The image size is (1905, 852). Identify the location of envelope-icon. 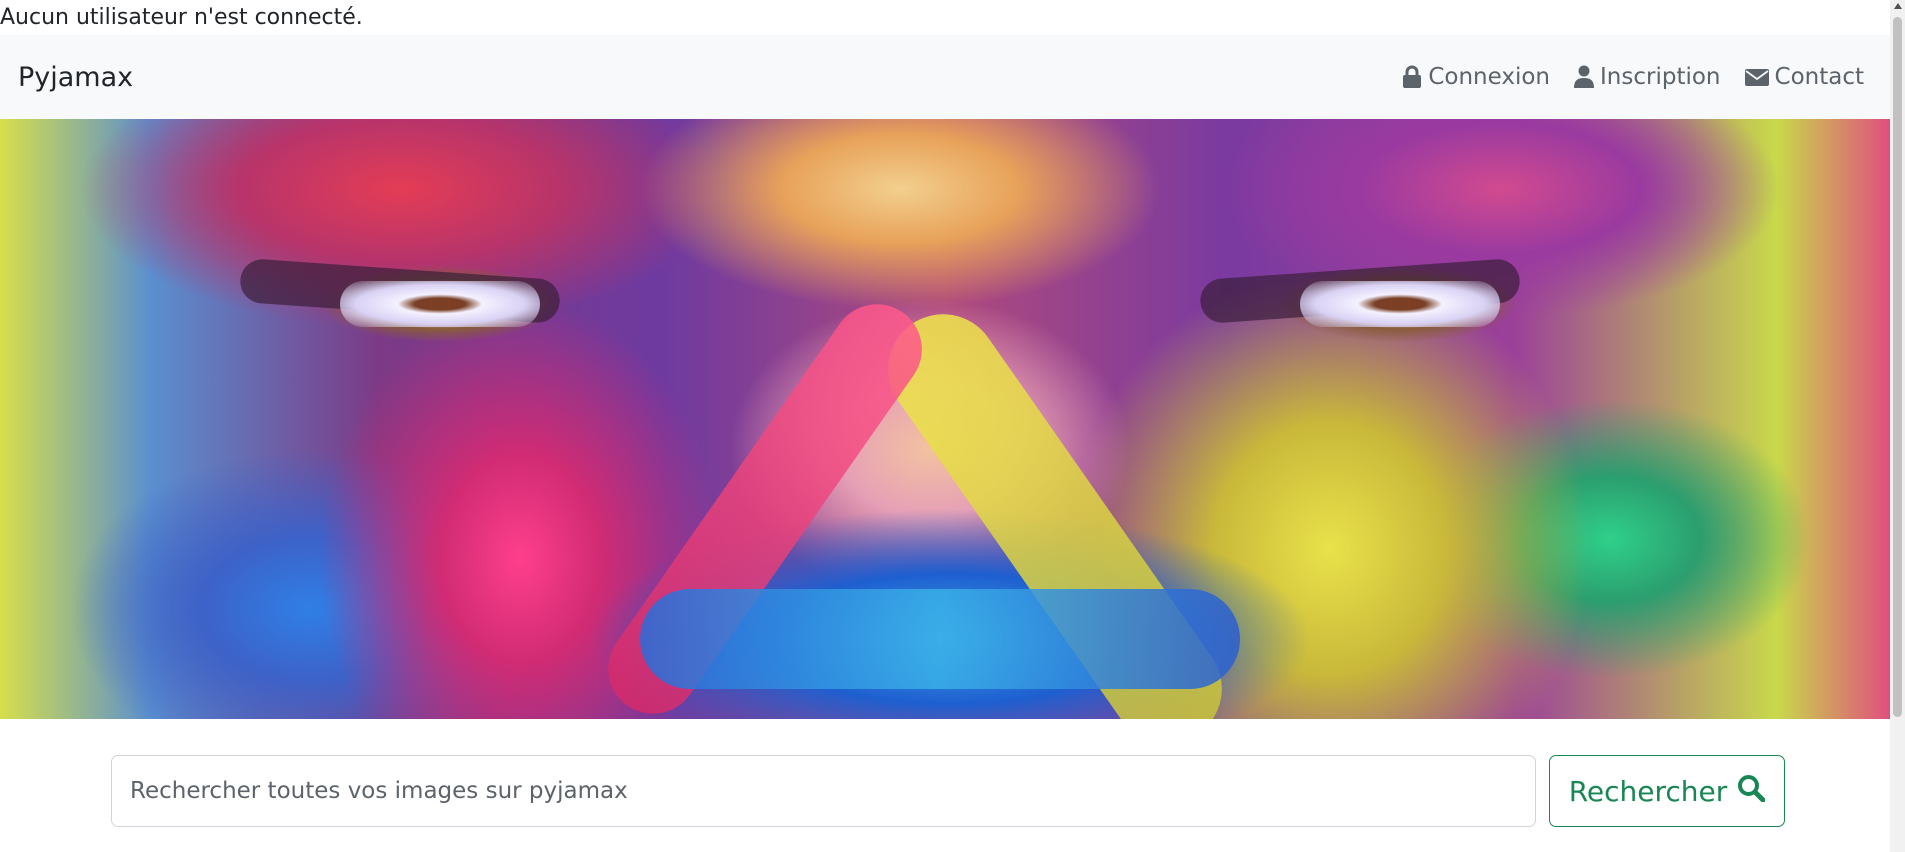
(1756, 77).